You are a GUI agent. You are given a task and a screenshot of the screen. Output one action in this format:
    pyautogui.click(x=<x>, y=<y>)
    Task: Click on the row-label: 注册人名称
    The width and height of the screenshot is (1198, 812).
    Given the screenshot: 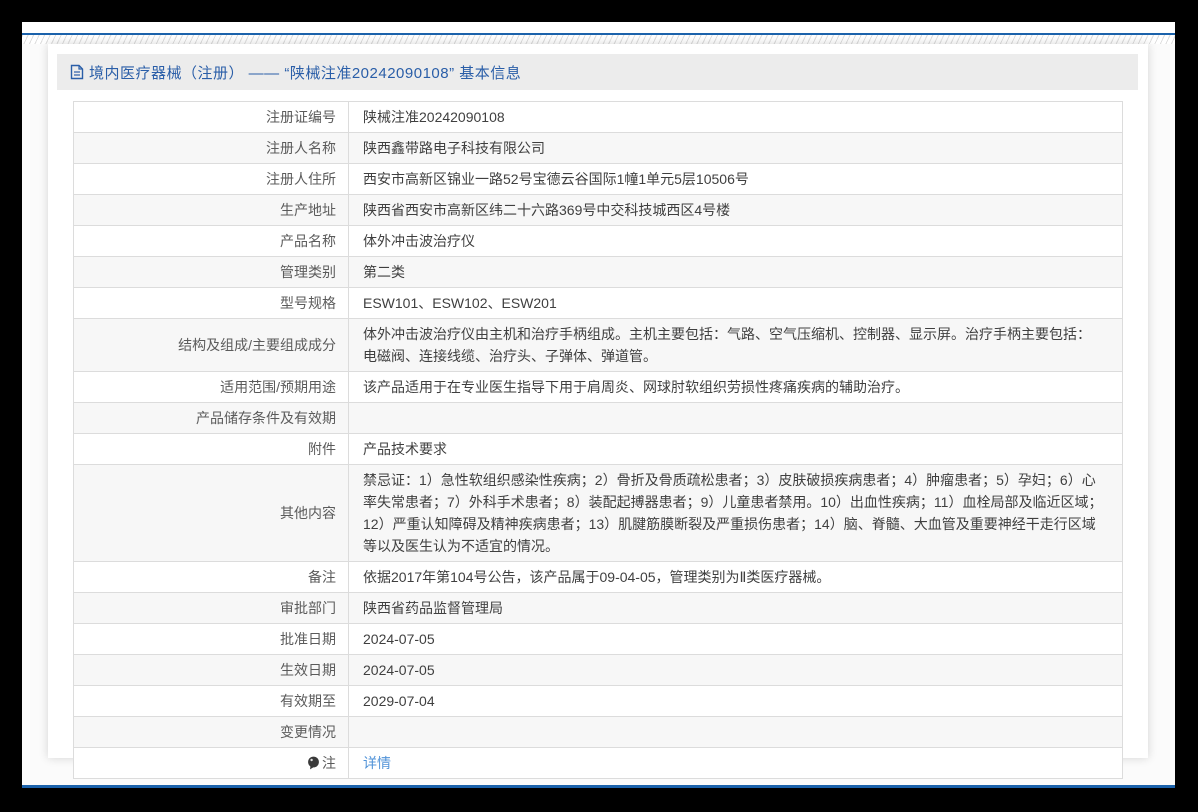 What is the action you would take?
    pyautogui.click(x=211, y=148)
    